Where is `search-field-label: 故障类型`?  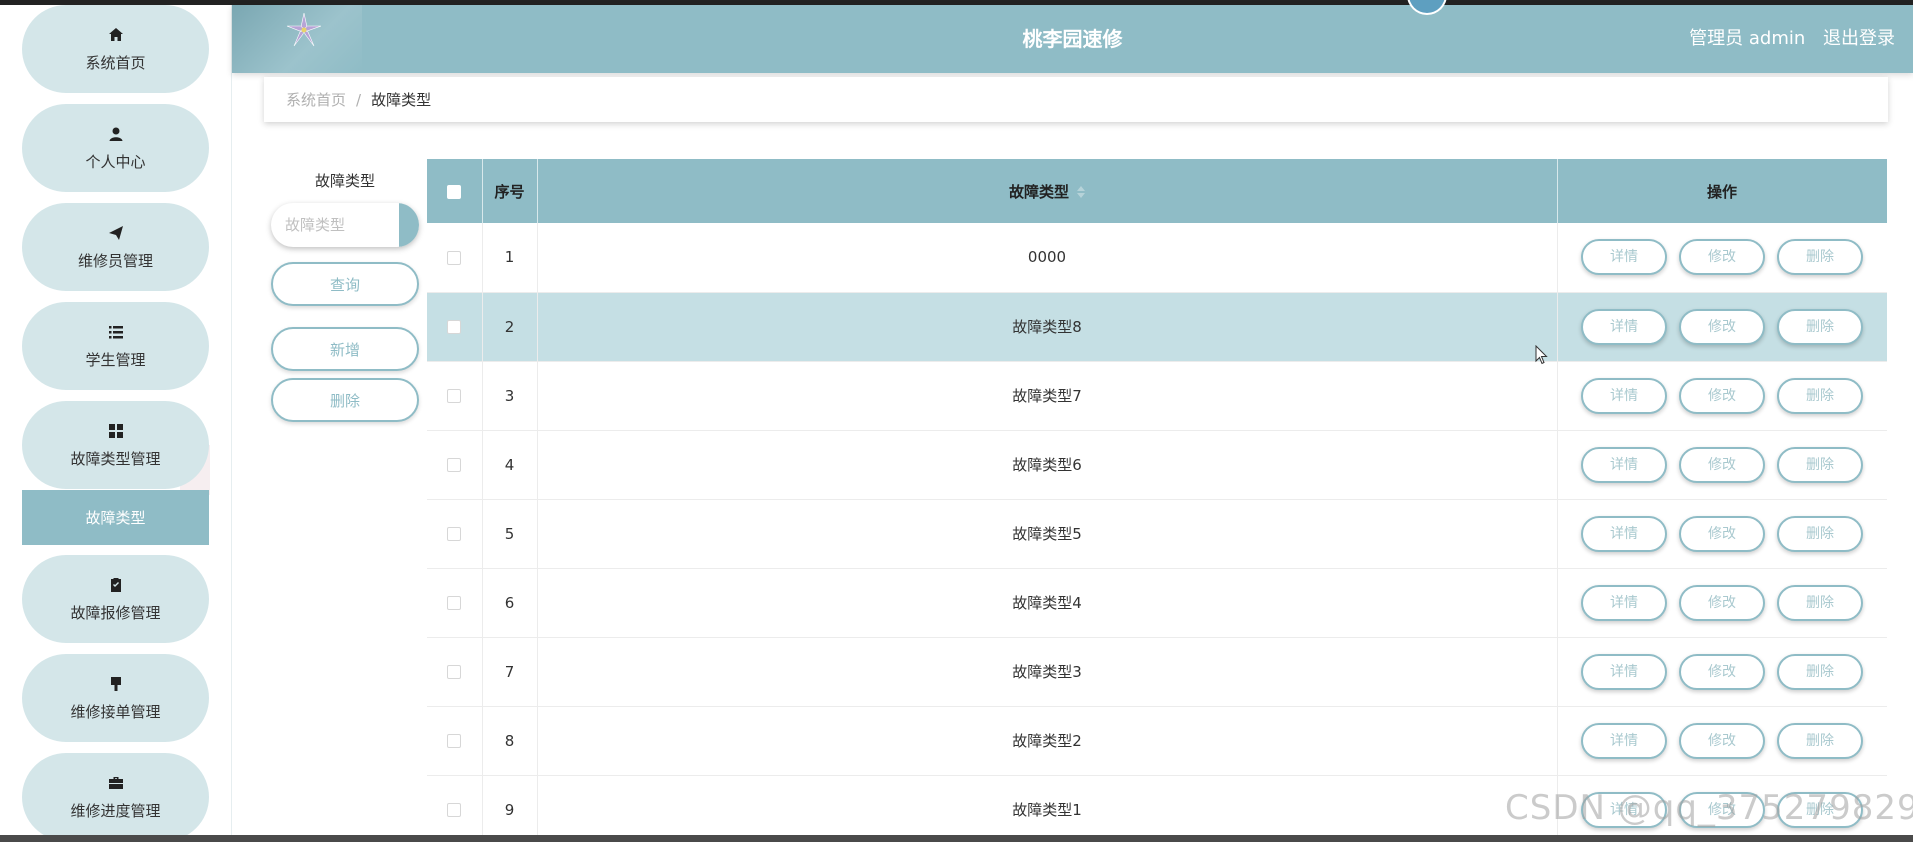
search-field-label: 故障类型 is located at coordinates (344, 181).